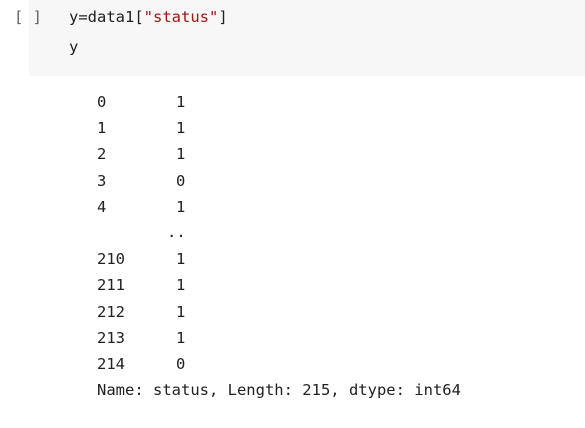 This screenshot has width=585, height=428. I want to click on run-cell-button: [ ], so click(28, 17).